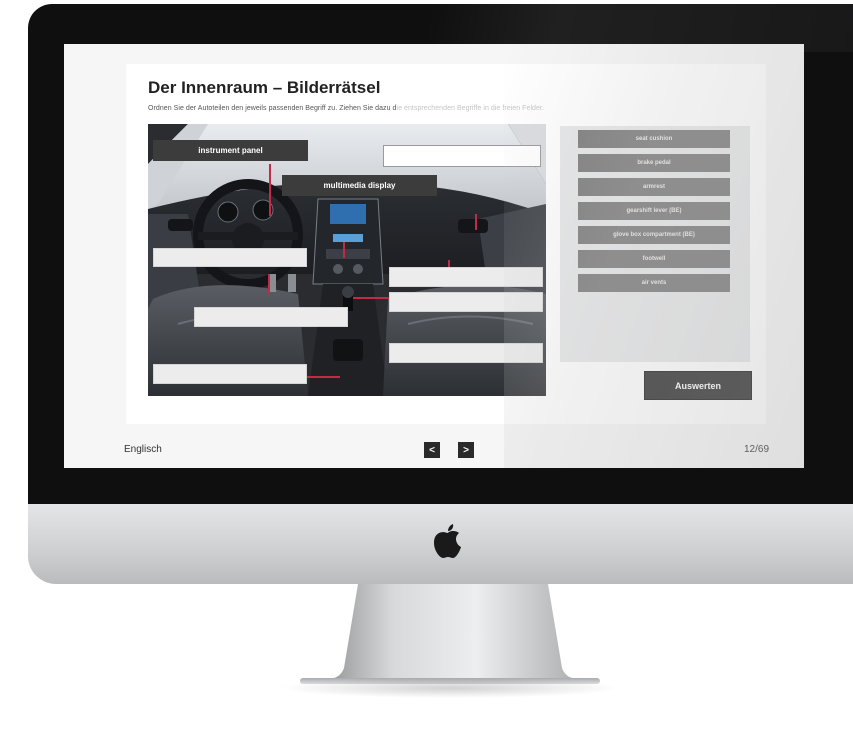 The width and height of the screenshot is (853, 732). I want to click on page-counter: 12/69, so click(757, 449).